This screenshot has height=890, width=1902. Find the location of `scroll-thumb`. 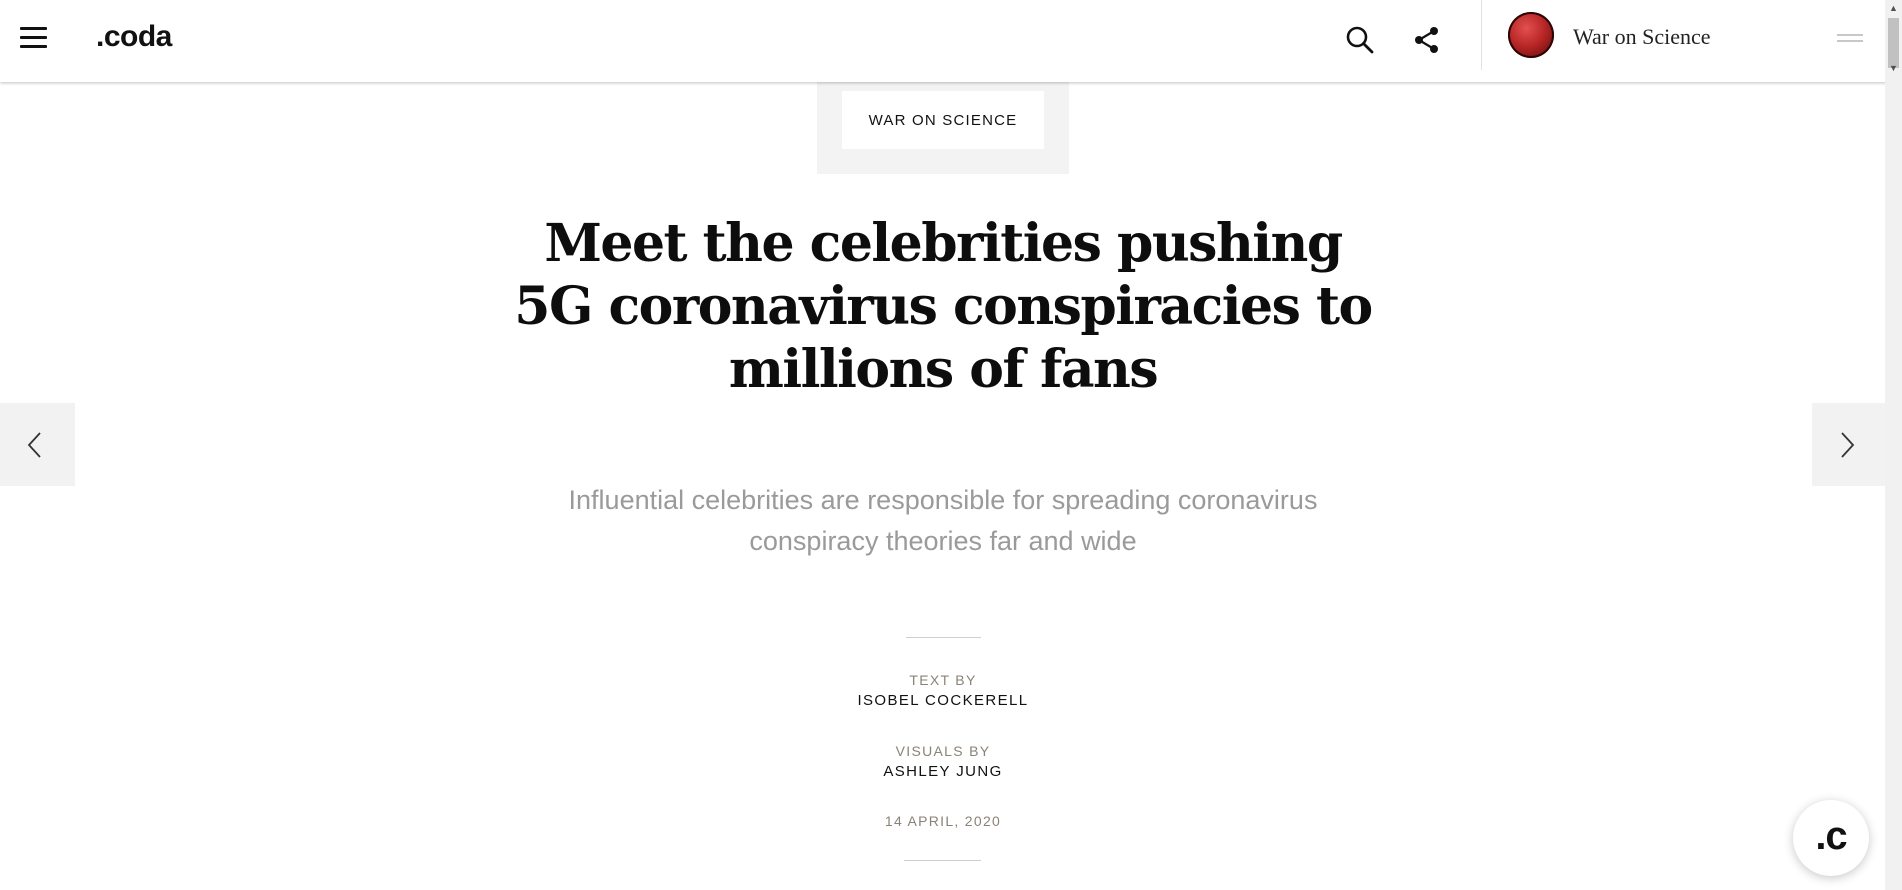

scroll-thumb is located at coordinates (1893, 43).